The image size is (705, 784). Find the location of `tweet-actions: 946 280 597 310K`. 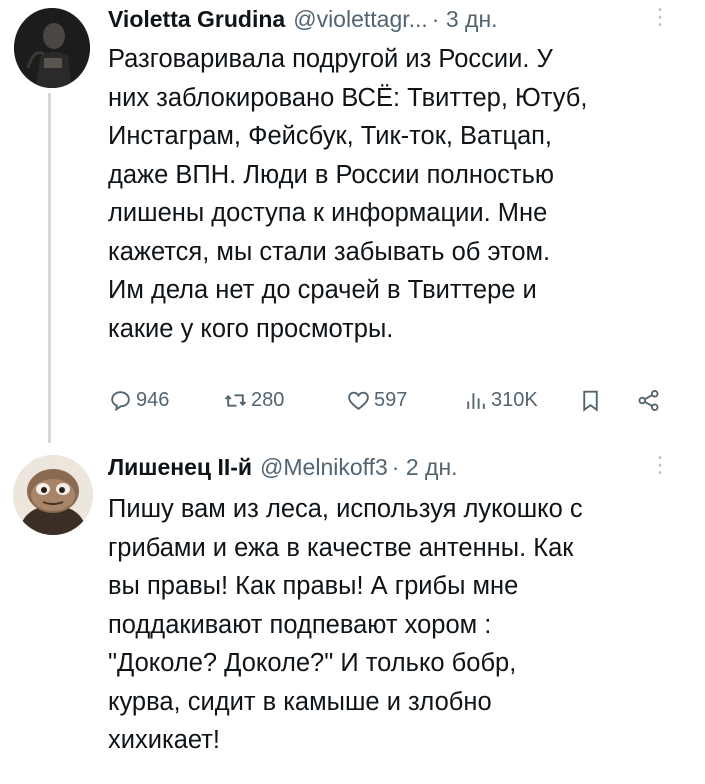

tweet-actions: 946 280 597 310K is located at coordinates (395, 400).